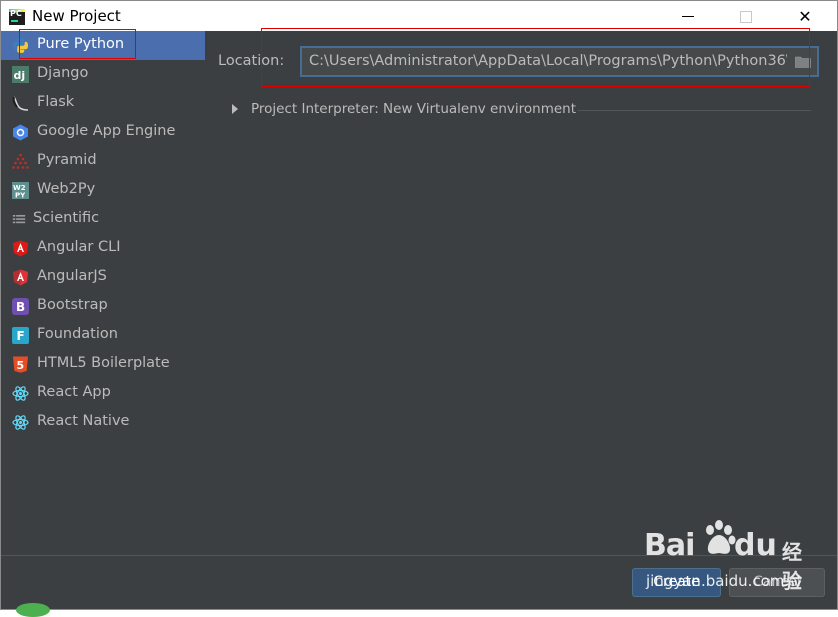  Describe the element at coordinates (67, 160) in the screenshot. I see `sidebar-item-label: Pyramid` at that location.